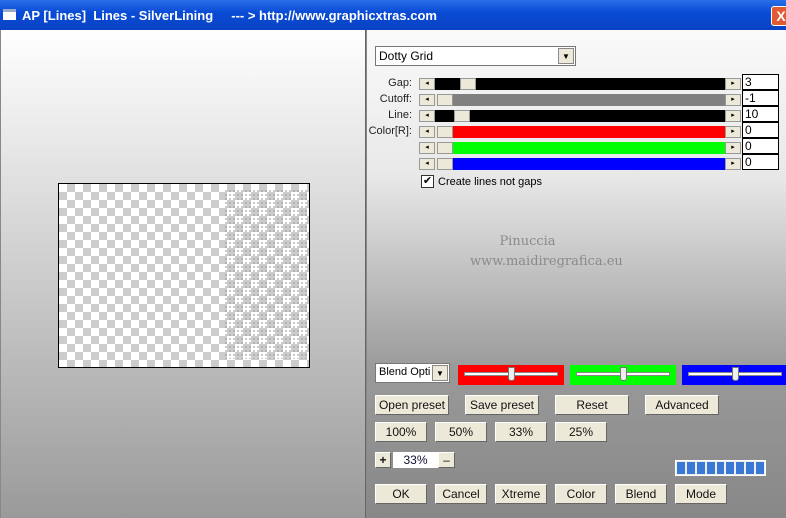  Describe the element at coordinates (546, 252) in the screenshot. I see `watermark: Pinuccia www.maidiregrafica.eu` at that location.